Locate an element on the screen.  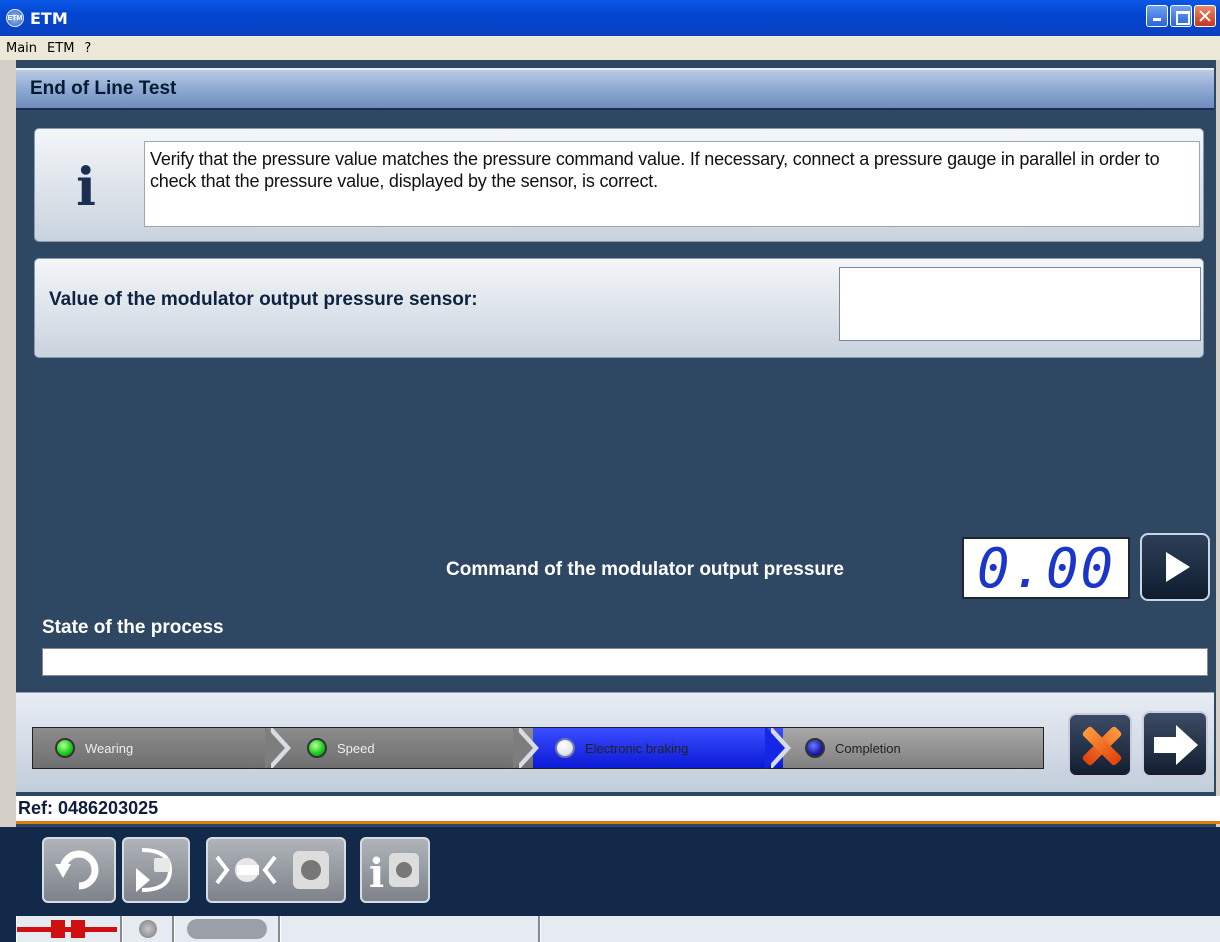
arrow-right-icon is located at coordinates (1176, 745).